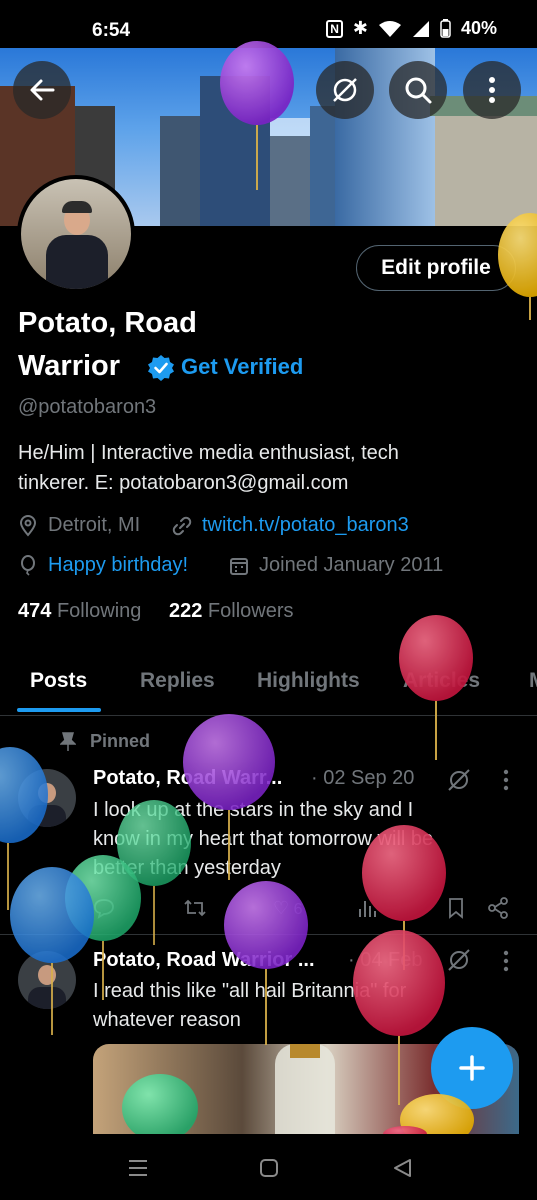 The image size is (537, 1200). Describe the element at coordinates (161, 368) in the screenshot. I see `verified-badge-icon` at that location.